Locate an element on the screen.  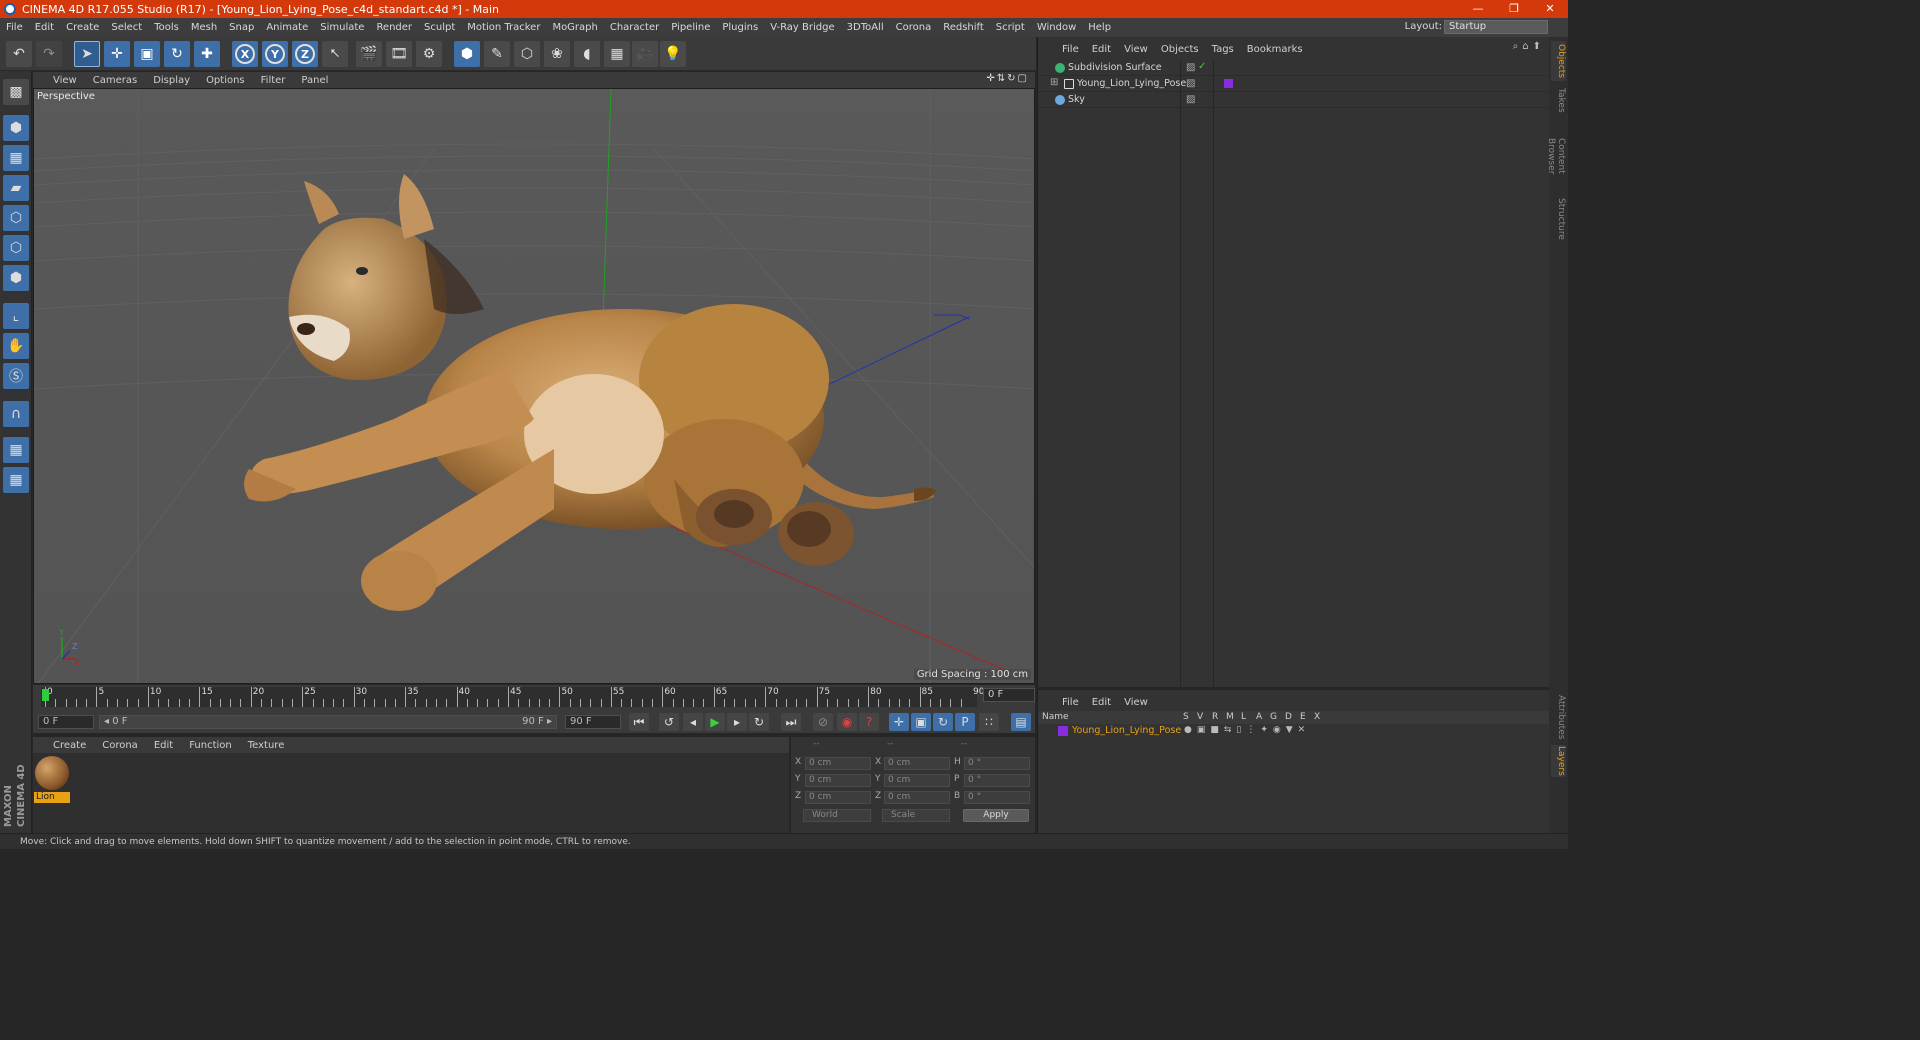
menu-mesh: Mesh is located at coordinates (204, 27).